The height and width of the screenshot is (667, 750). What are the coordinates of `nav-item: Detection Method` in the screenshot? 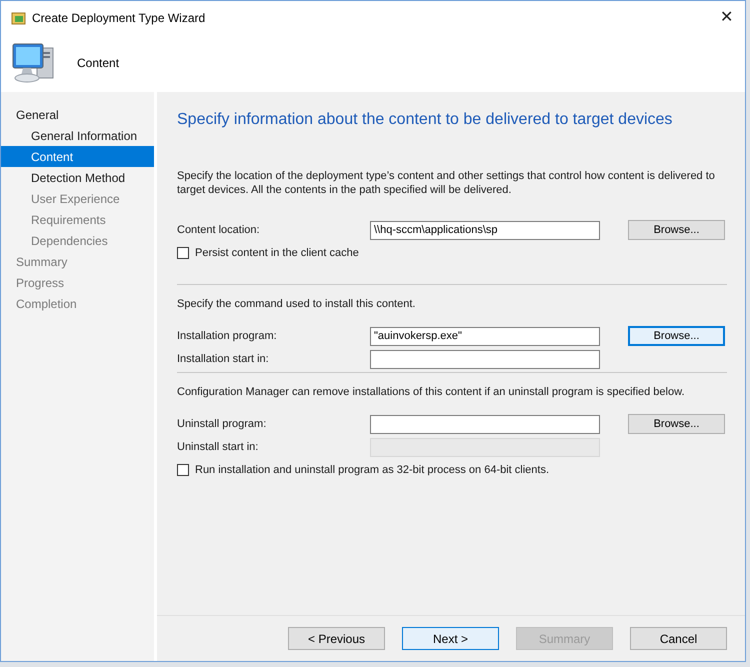 It's located at (77, 177).